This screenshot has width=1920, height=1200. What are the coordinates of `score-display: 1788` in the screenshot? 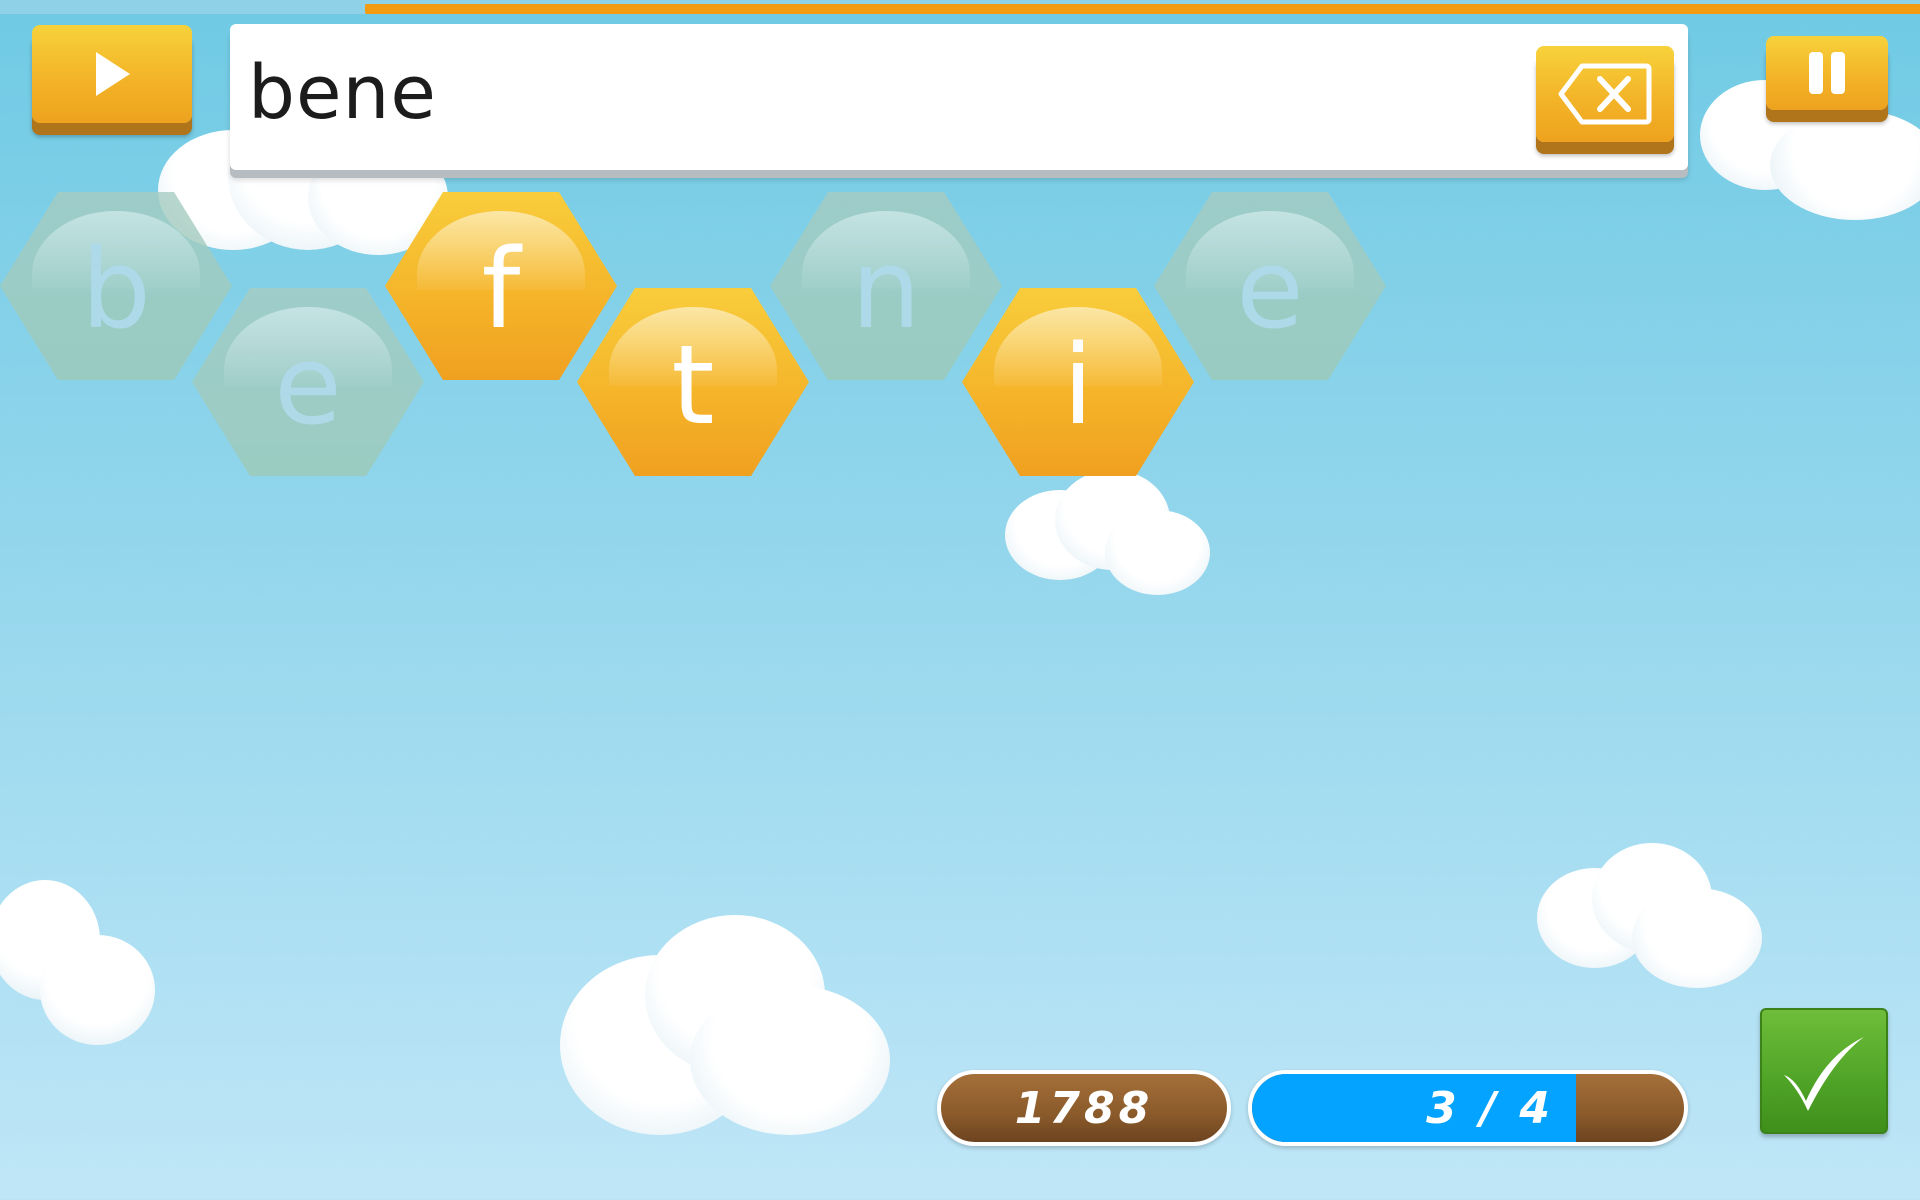 It's located at (1084, 1108).